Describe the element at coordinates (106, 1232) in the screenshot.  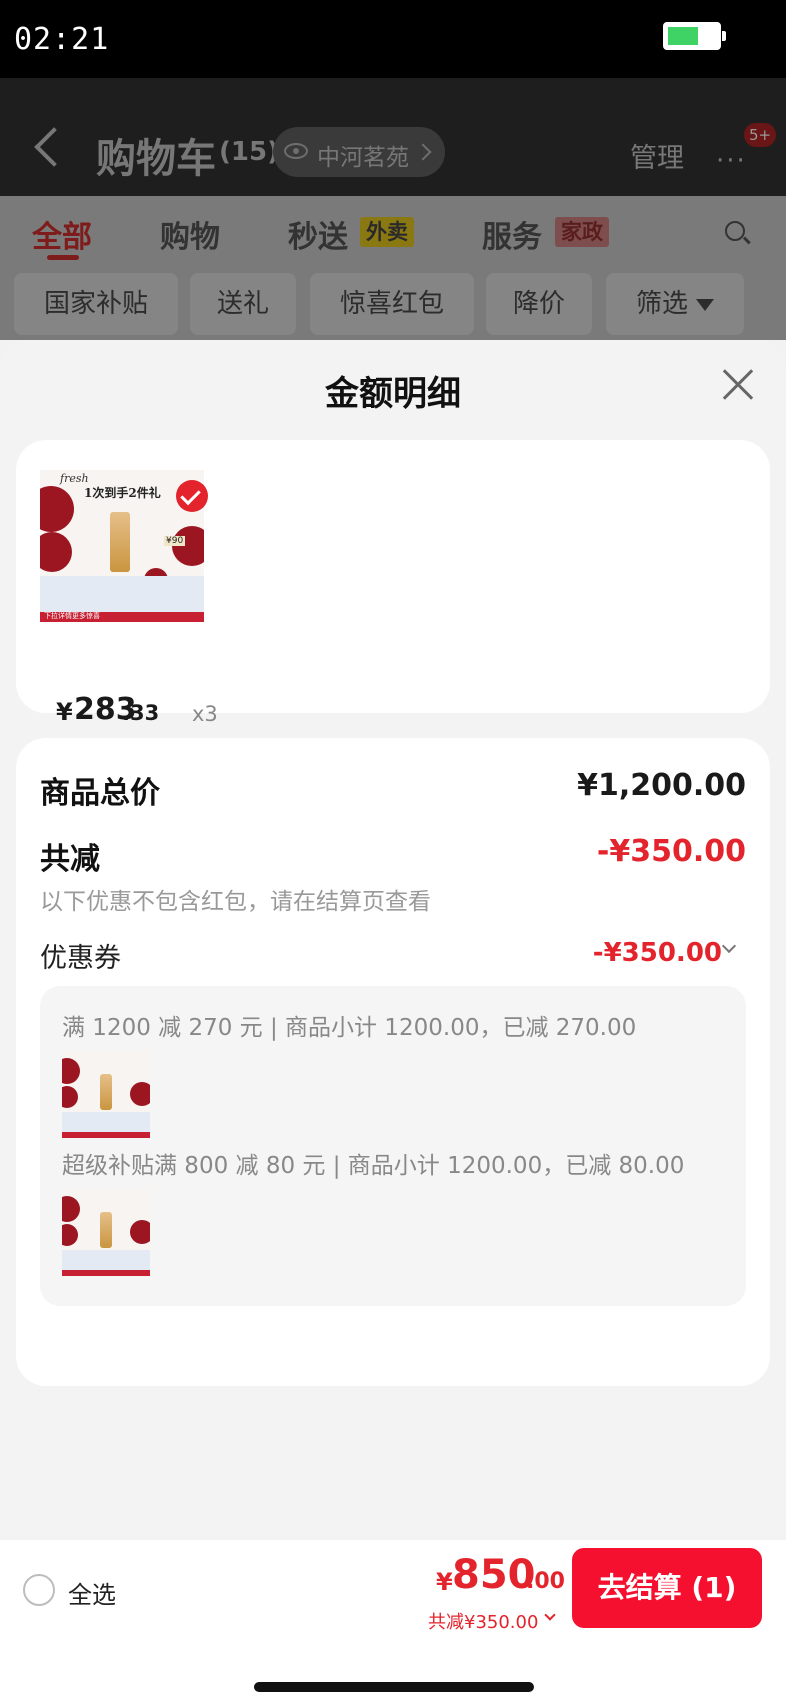
I see `coupon-2-product-image` at that location.